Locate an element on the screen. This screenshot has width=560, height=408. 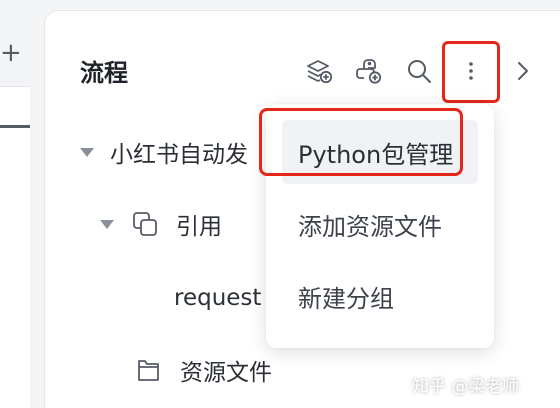
tree-item-resources: 资源文件 is located at coordinates (203, 370).